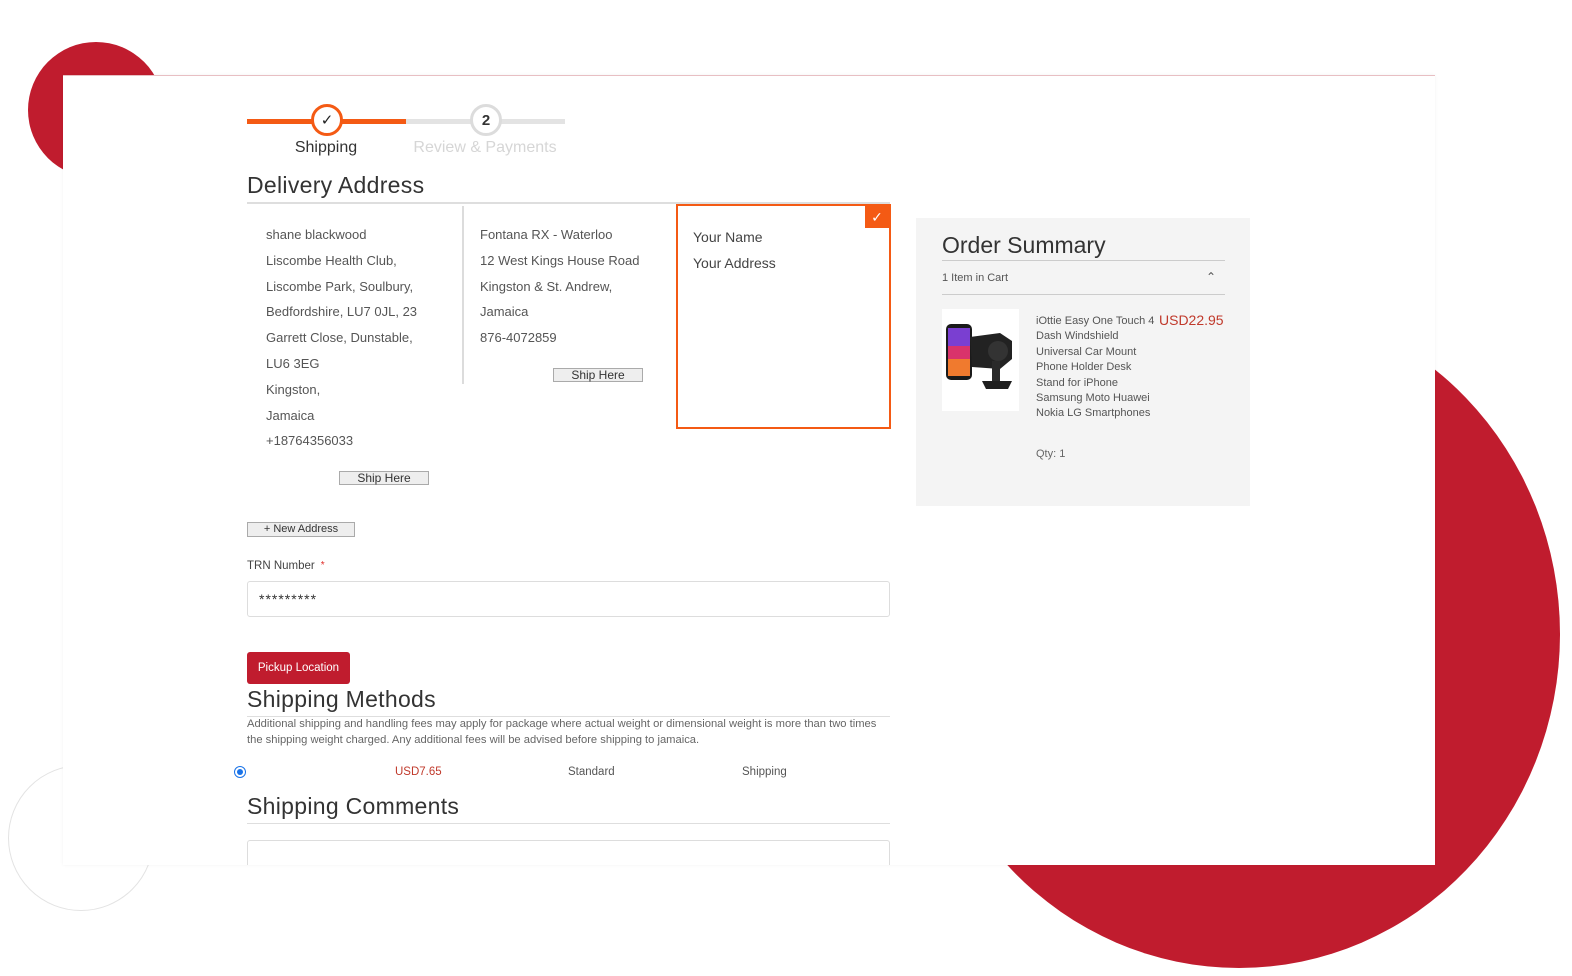 The height and width of the screenshot is (976, 1572). I want to click on comments-textarea, so click(568, 852).